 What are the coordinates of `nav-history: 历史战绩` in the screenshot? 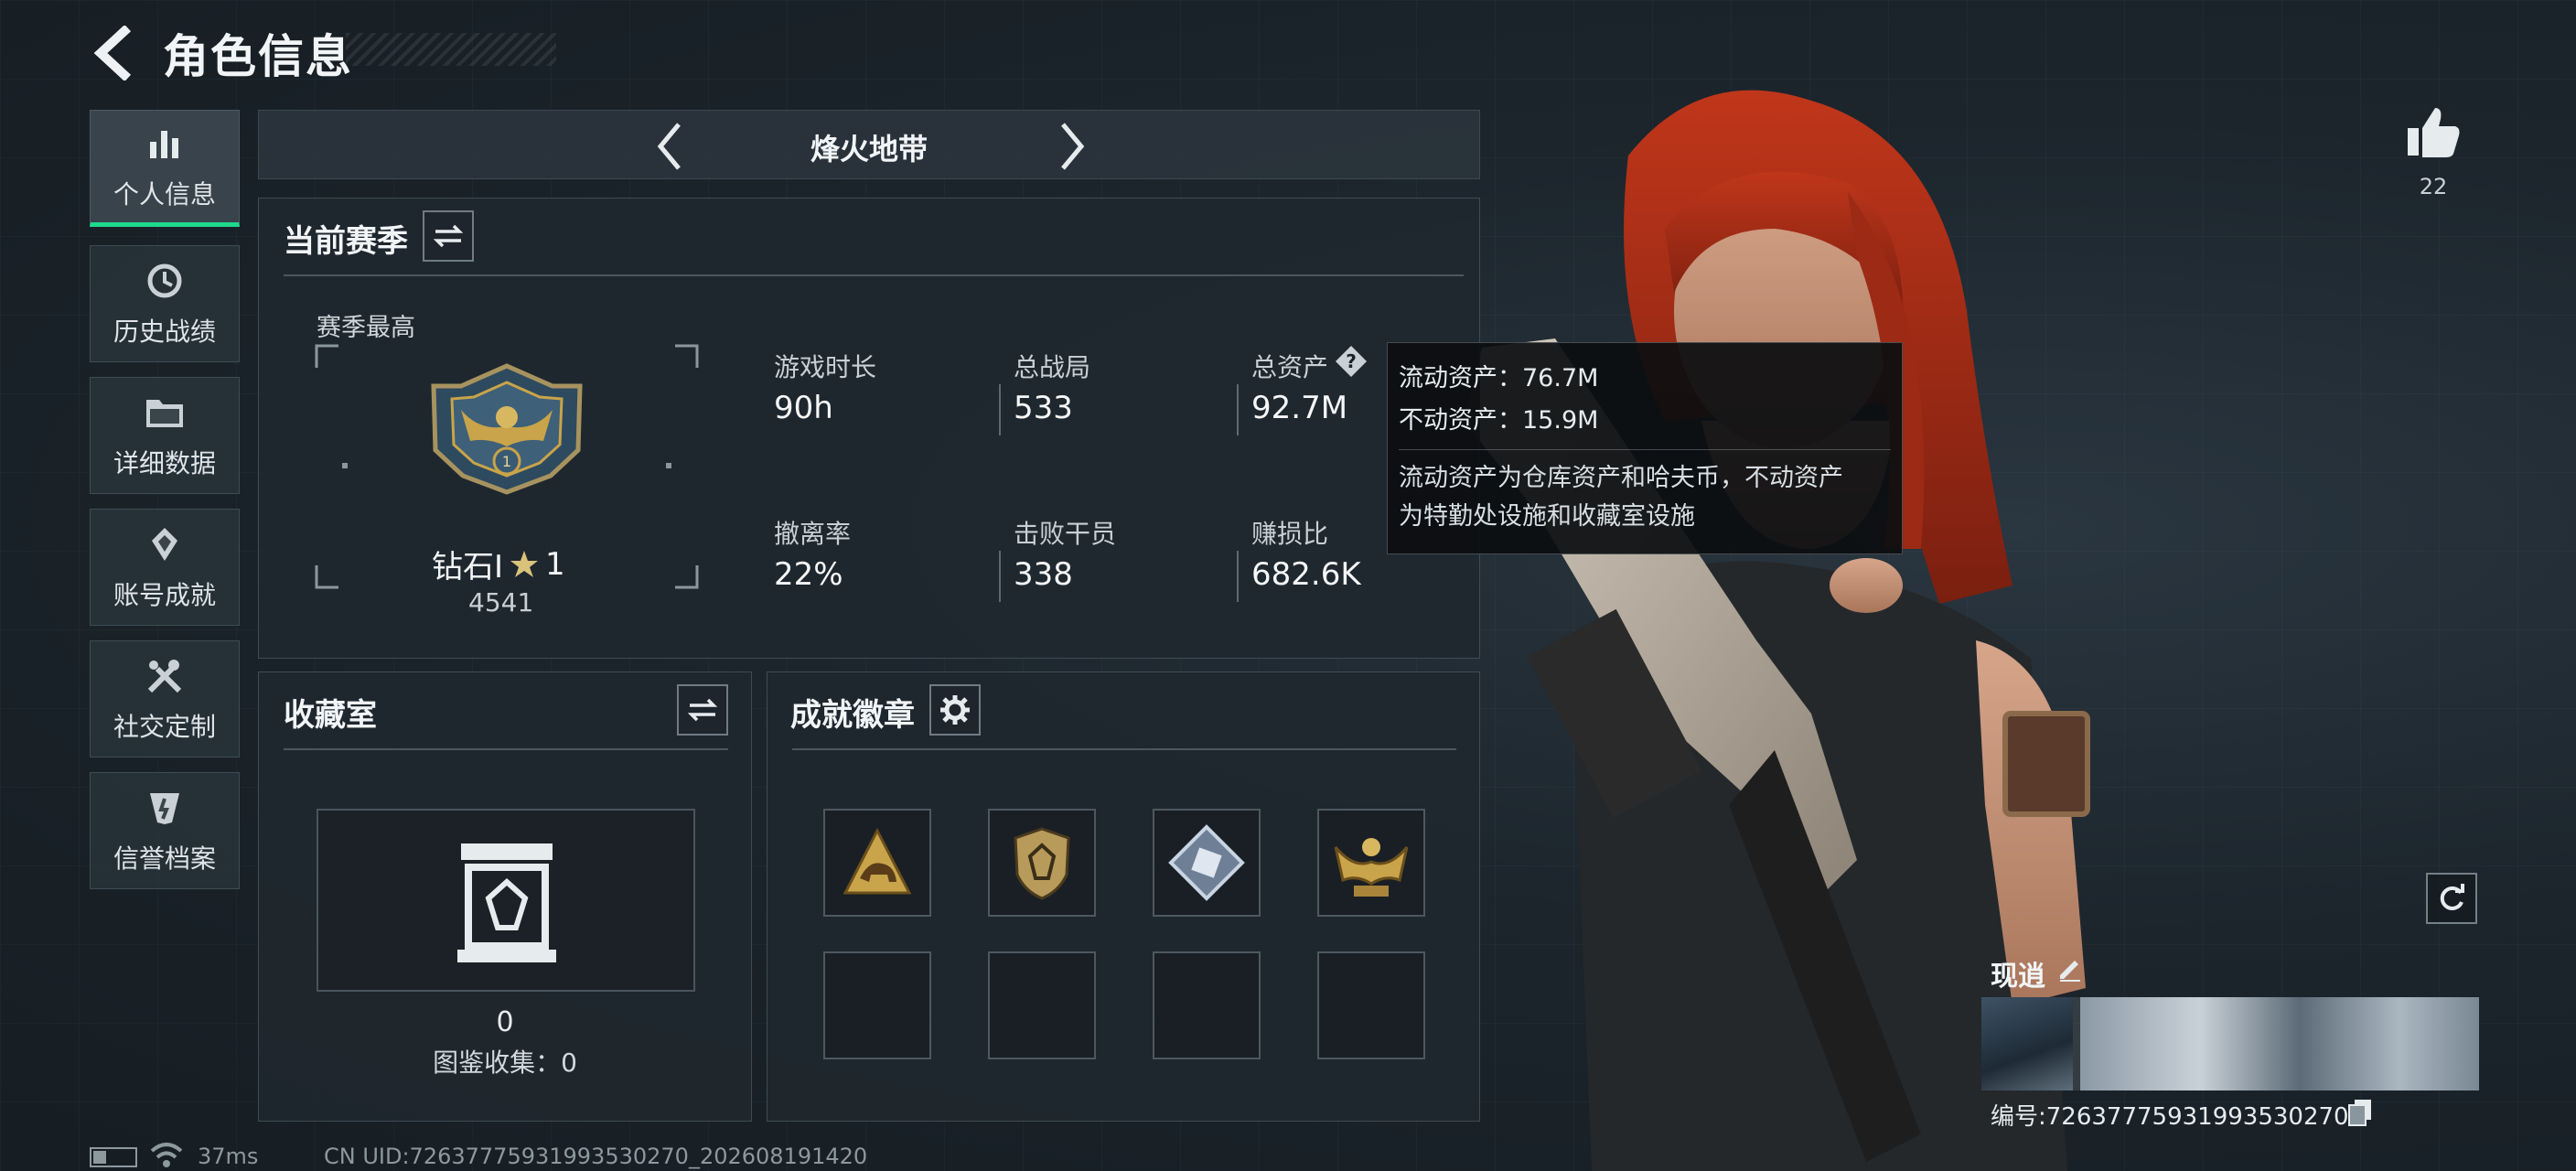 It's located at (165, 303).